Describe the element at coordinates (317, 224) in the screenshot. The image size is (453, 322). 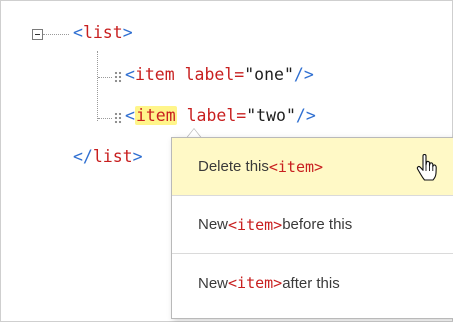
I see `menu-item-label: before this` at that location.